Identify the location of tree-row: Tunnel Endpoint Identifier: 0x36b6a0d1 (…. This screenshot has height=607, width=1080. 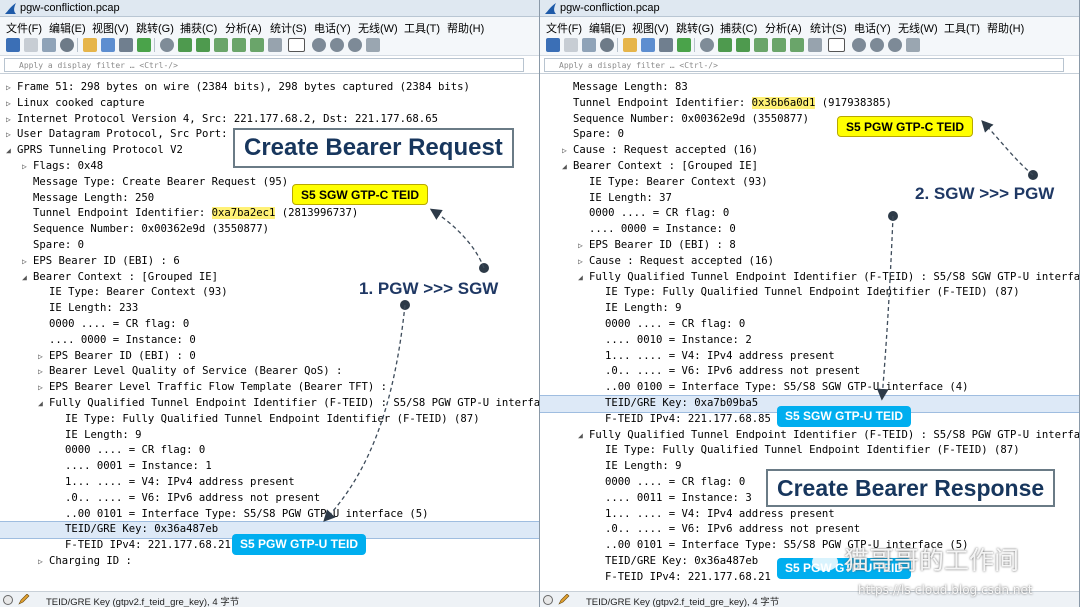
(727, 104).